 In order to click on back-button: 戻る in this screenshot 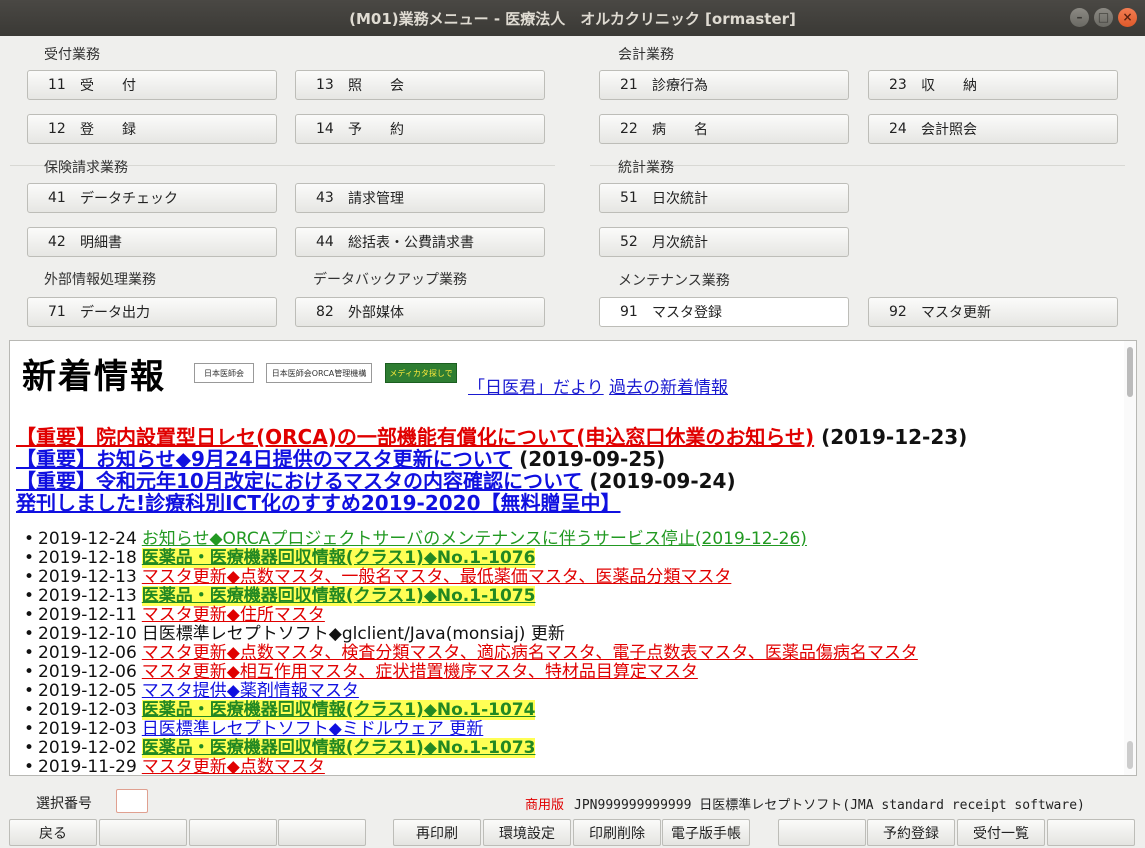, I will do `click(53, 832)`.